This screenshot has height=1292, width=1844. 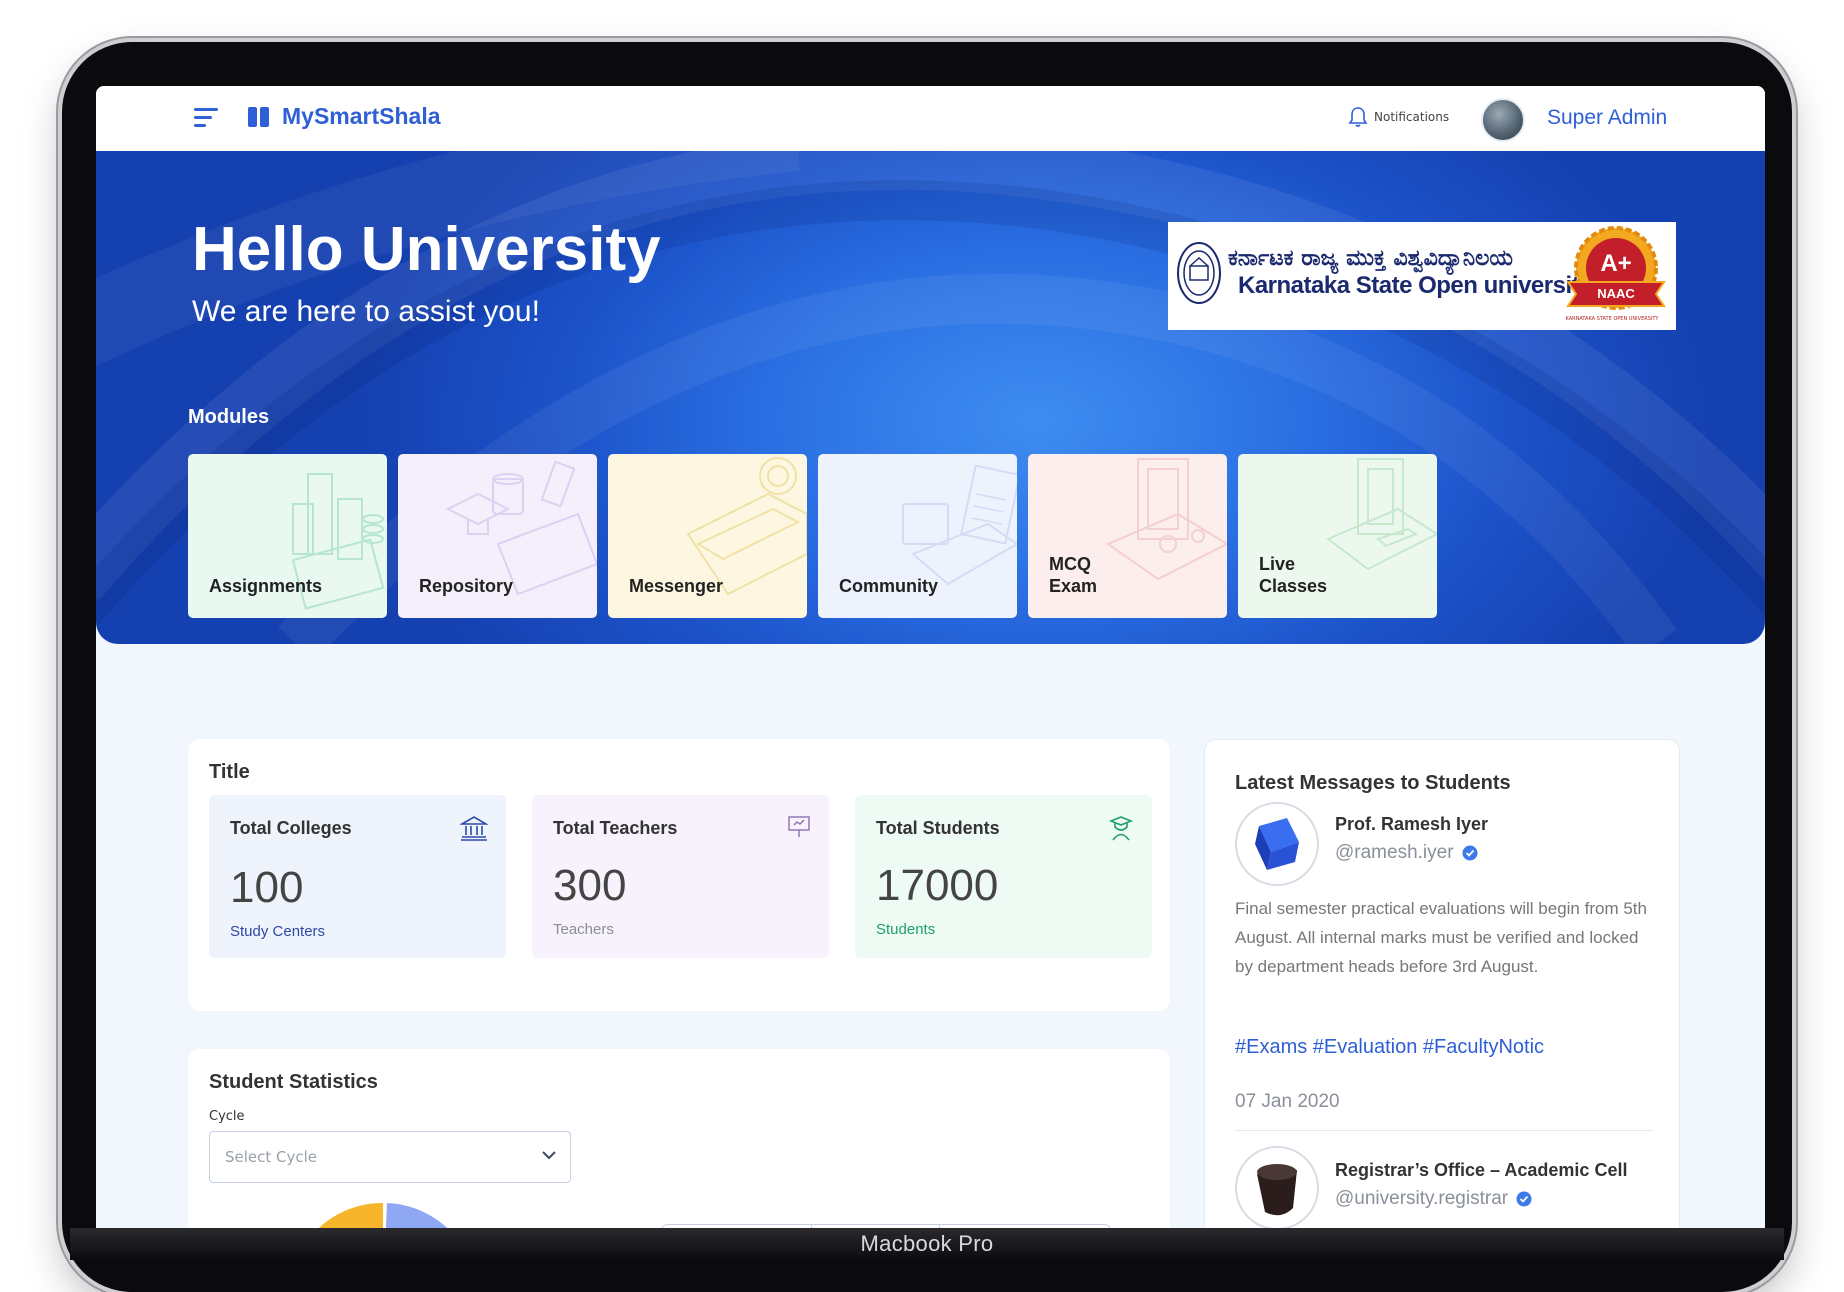 What do you see at coordinates (1444, 1130) in the screenshot?
I see `message-divider` at bounding box center [1444, 1130].